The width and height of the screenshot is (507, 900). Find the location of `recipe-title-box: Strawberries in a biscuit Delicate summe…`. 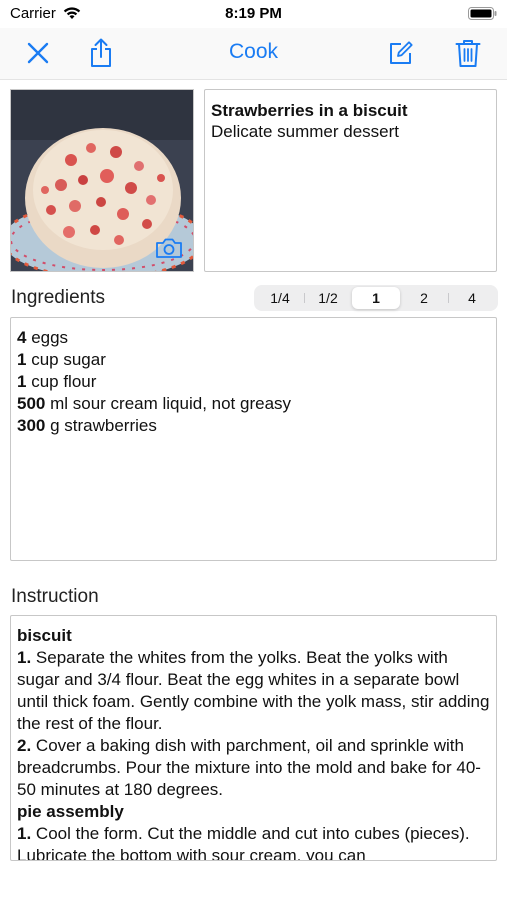

recipe-title-box: Strawberries in a biscuit Delicate summe… is located at coordinates (350, 180).